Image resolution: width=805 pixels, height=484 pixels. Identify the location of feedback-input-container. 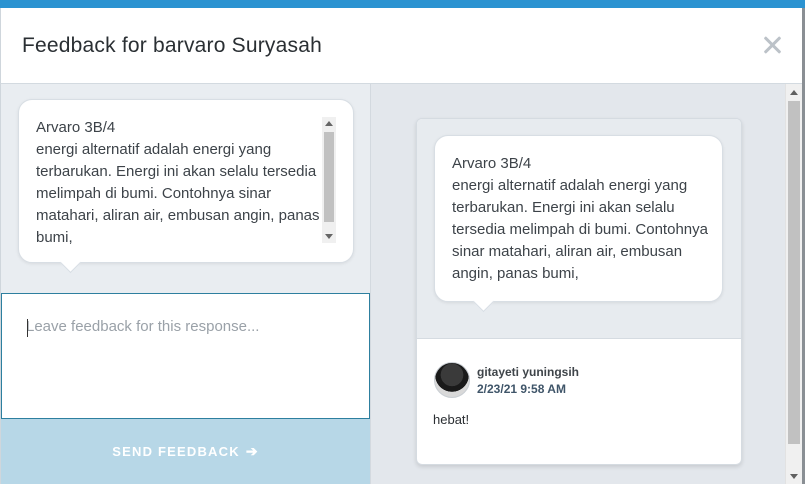
(185, 356).